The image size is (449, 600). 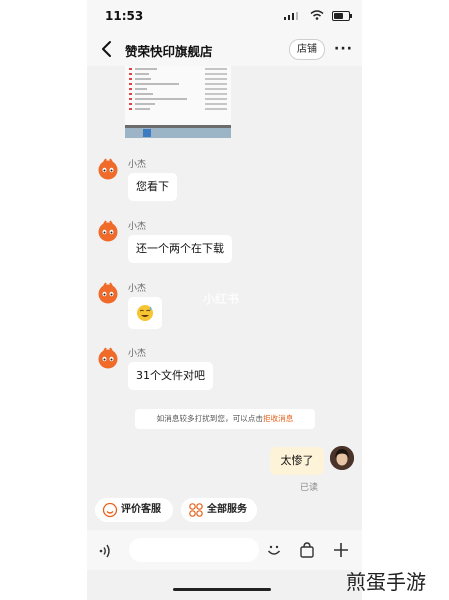 I want to click on system-notice: 如消息较多打扰到您，可以点击拒收消息, so click(x=225, y=419).